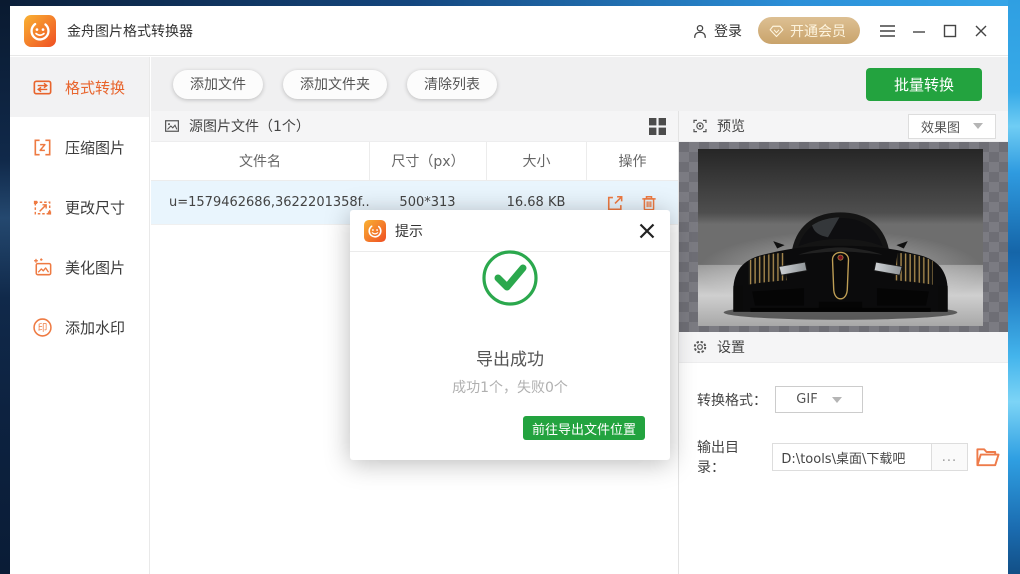 Image resolution: width=1020 pixels, height=574 pixels. What do you see at coordinates (42, 207) in the screenshot?
I see `resize-icon` at bounding box center [42, 207].